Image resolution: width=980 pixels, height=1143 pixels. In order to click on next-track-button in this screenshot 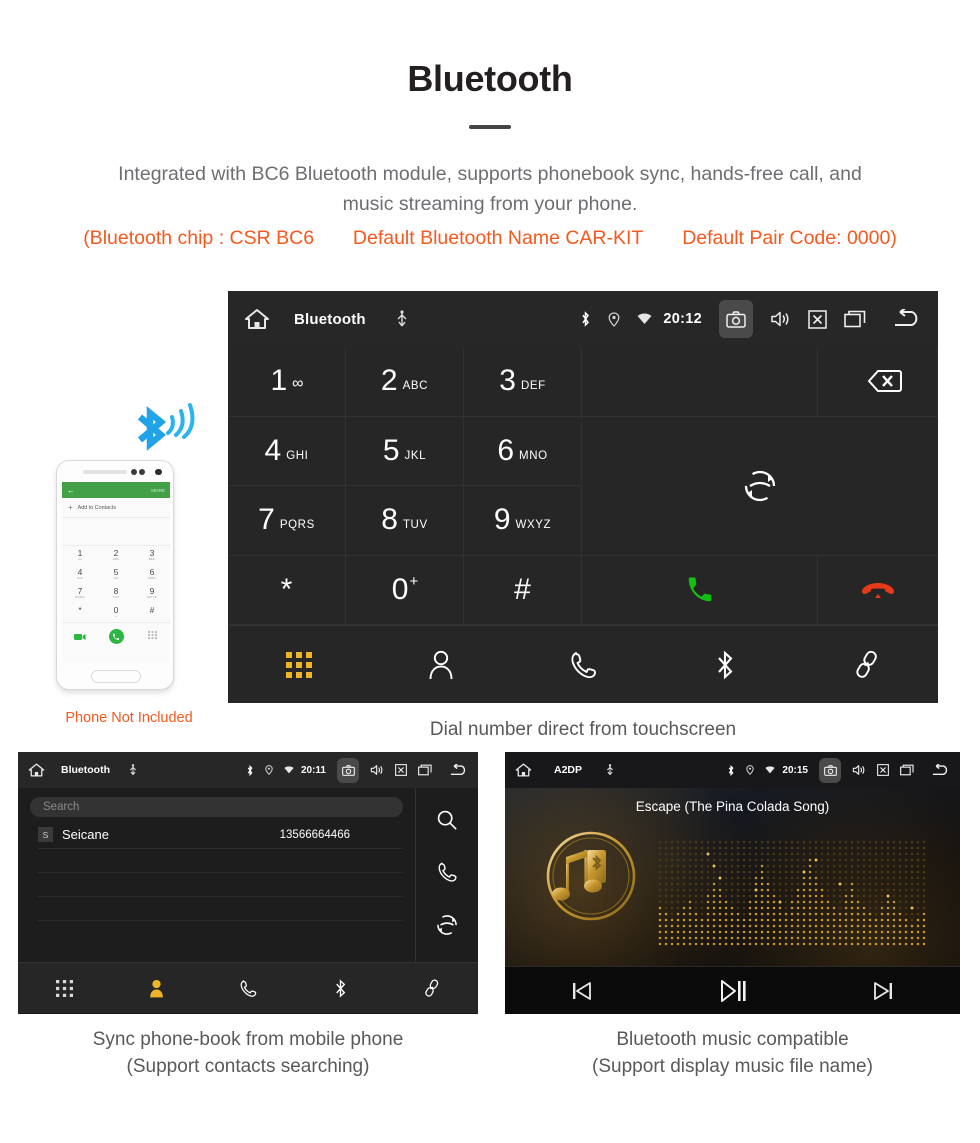, I will do `click(884, 991)`.